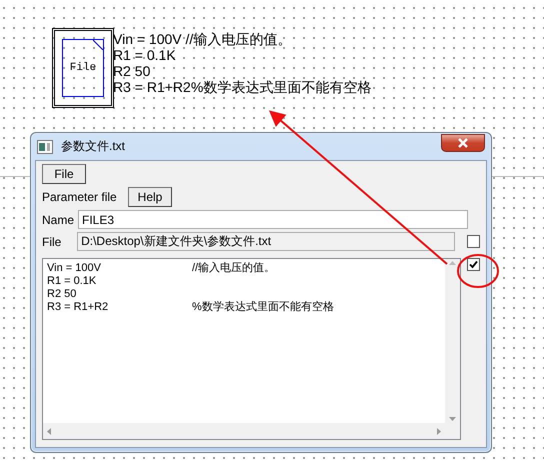  What do you see at coordinates (132, 71) in the screenshot?
I see `canvas-text: R2 50` at bounding box center [132, 71].